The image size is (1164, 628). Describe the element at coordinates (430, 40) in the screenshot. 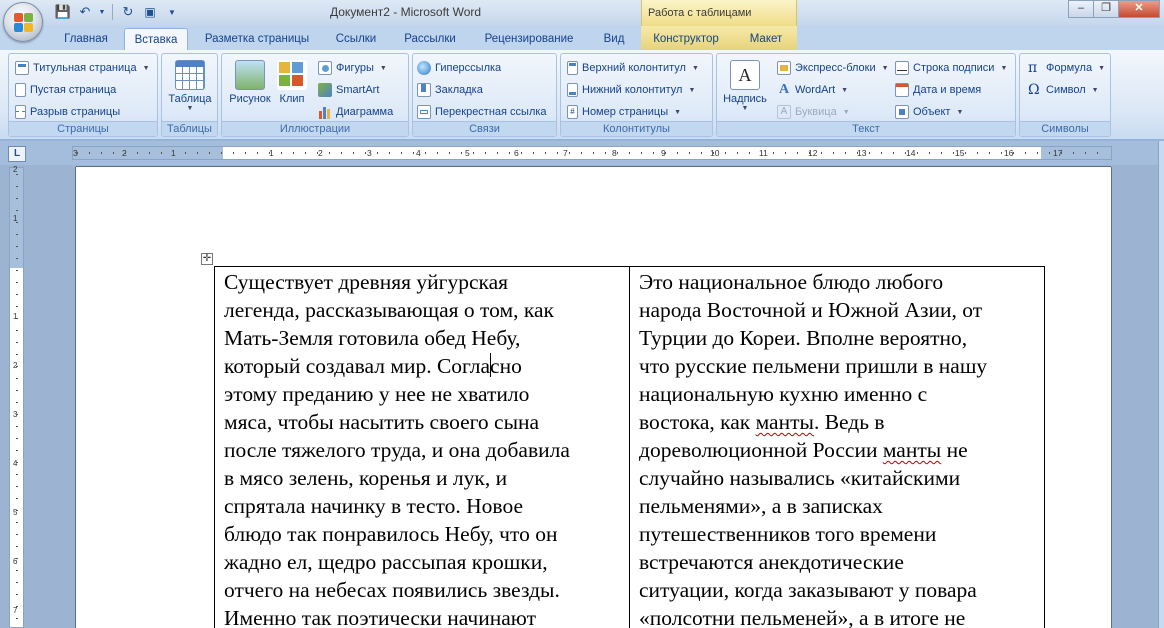

I see `tab-mailings: Рассылки` at that location.